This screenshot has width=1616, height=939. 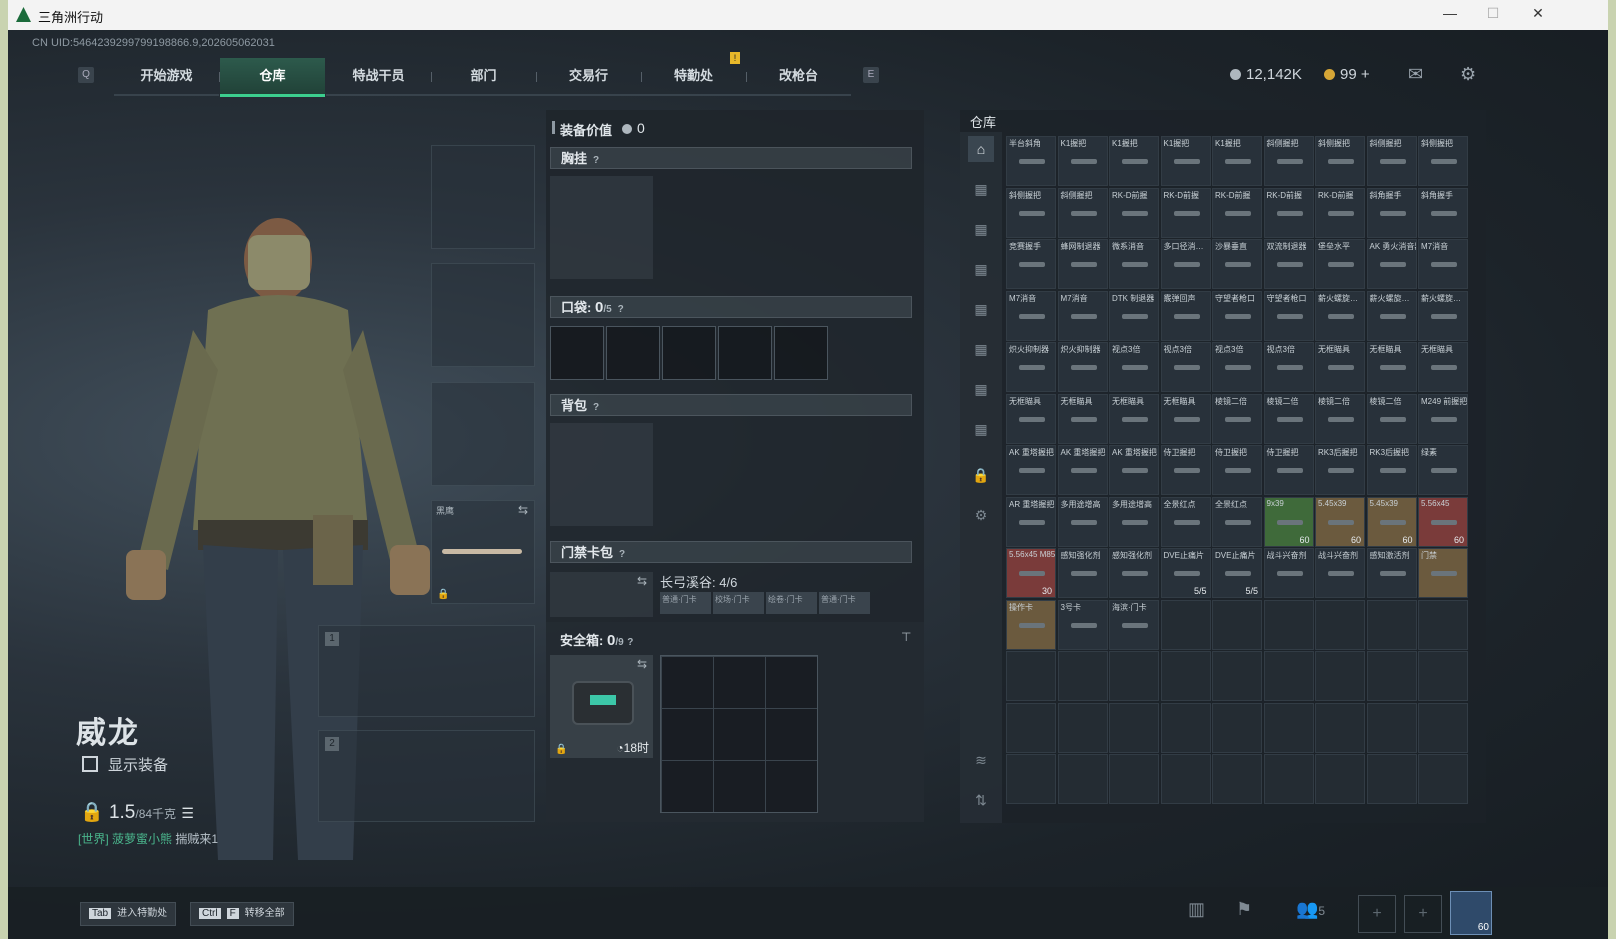 I want to click on stash-item: M249 前握把木, so click(x=1443, y=418).